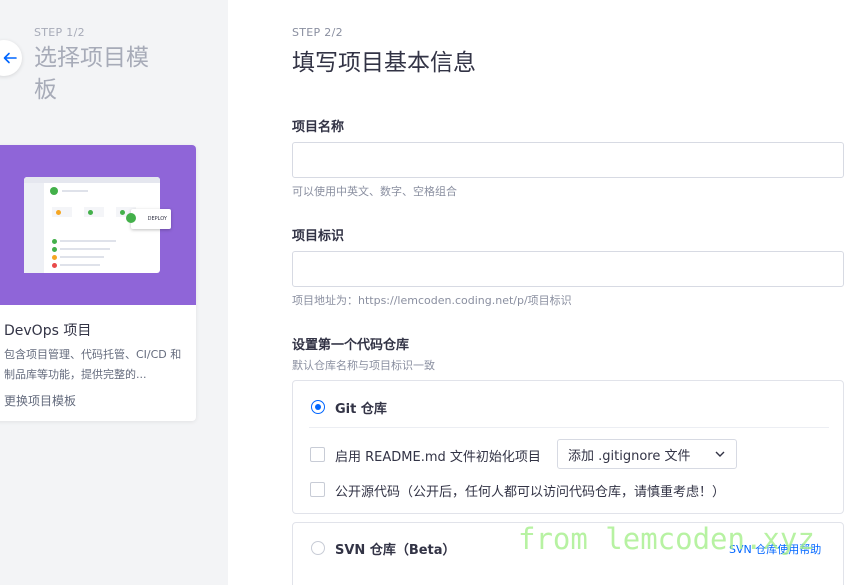 The width and height of the screenshot is (868, 585). What do you see at coordinates (361, 409) in the screenshot?
I see `git-radio-label: Git 仓库` at bounding box center [361, 409].